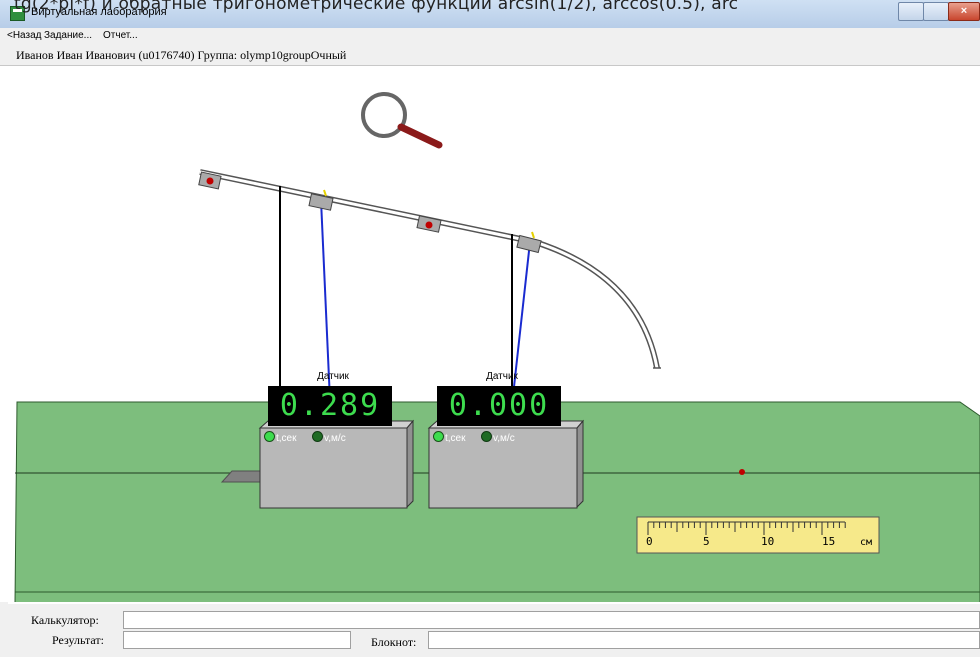  I want to click on ruler-label-10: 10, so click(768, 541).